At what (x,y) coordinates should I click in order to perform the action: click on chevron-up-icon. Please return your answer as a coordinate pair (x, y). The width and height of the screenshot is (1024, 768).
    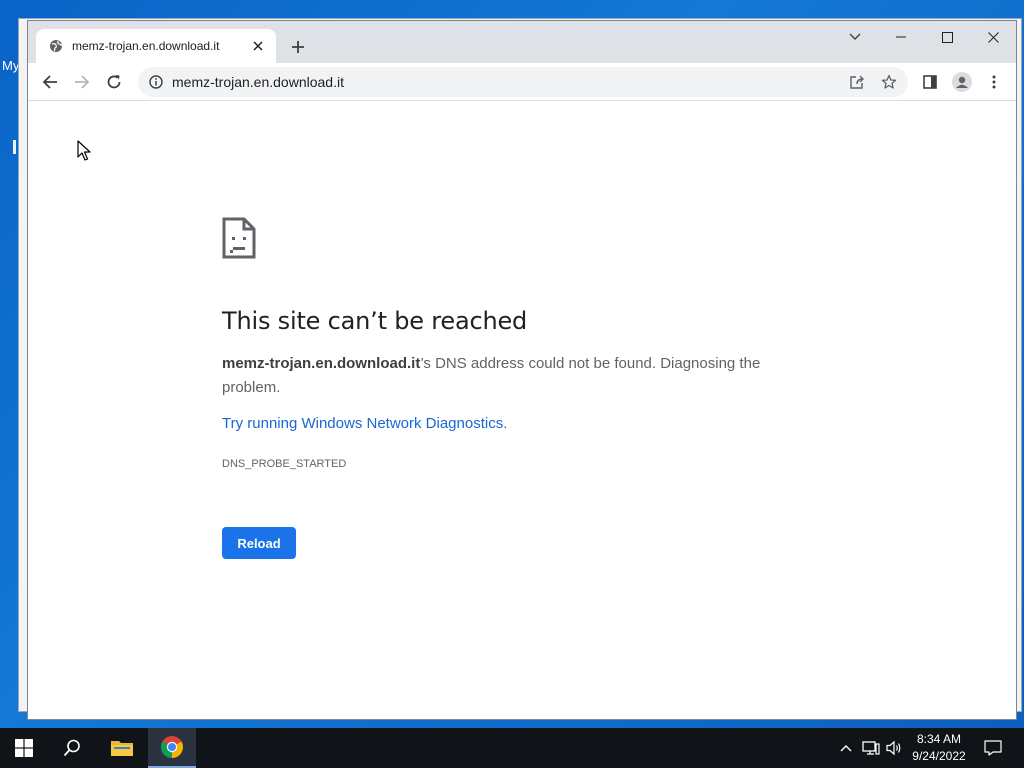
    Looking at the image, I should click on (846, 748).